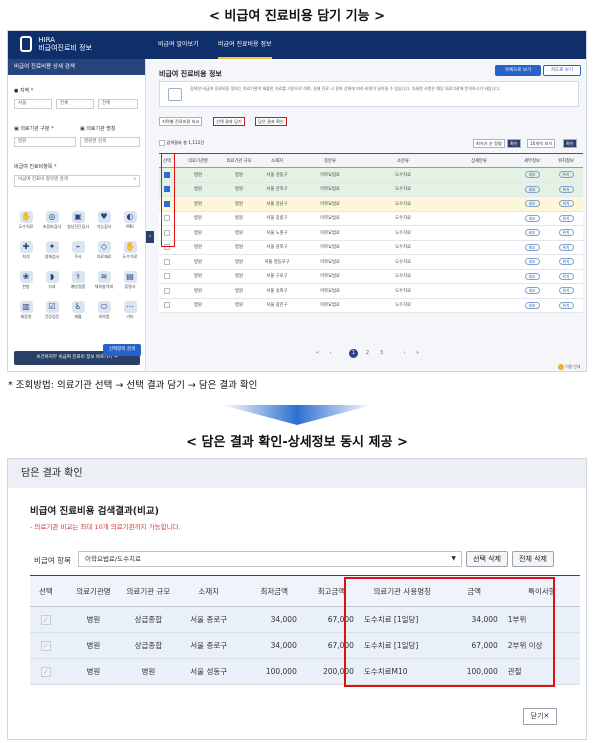  I want to click on item-icon-6: ✦ 생체검사, so click(52, 254).